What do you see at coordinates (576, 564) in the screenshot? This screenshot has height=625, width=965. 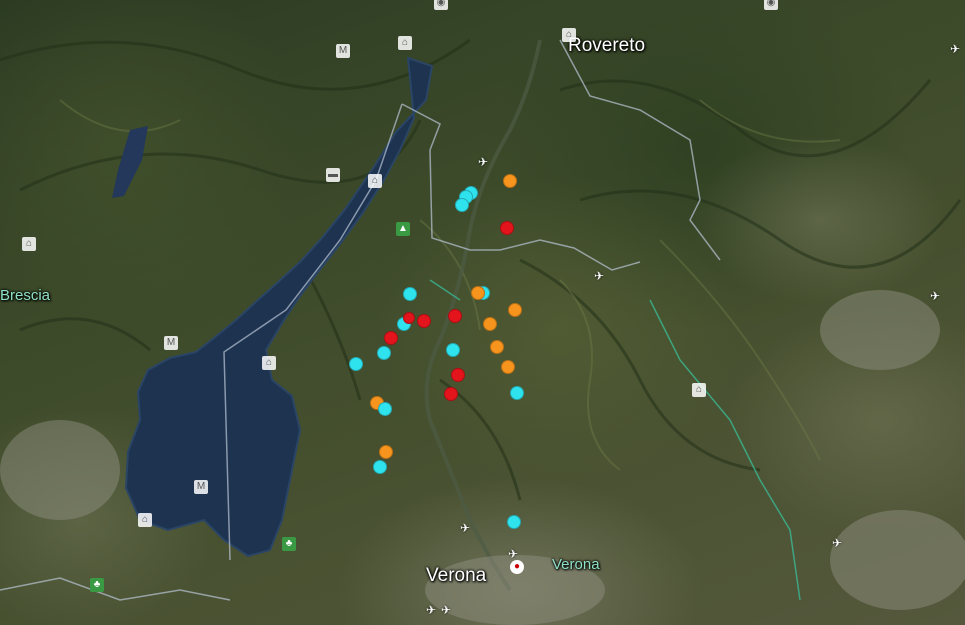 I see `map-label-verona-province: Verona` at bounding box center [576, 564].